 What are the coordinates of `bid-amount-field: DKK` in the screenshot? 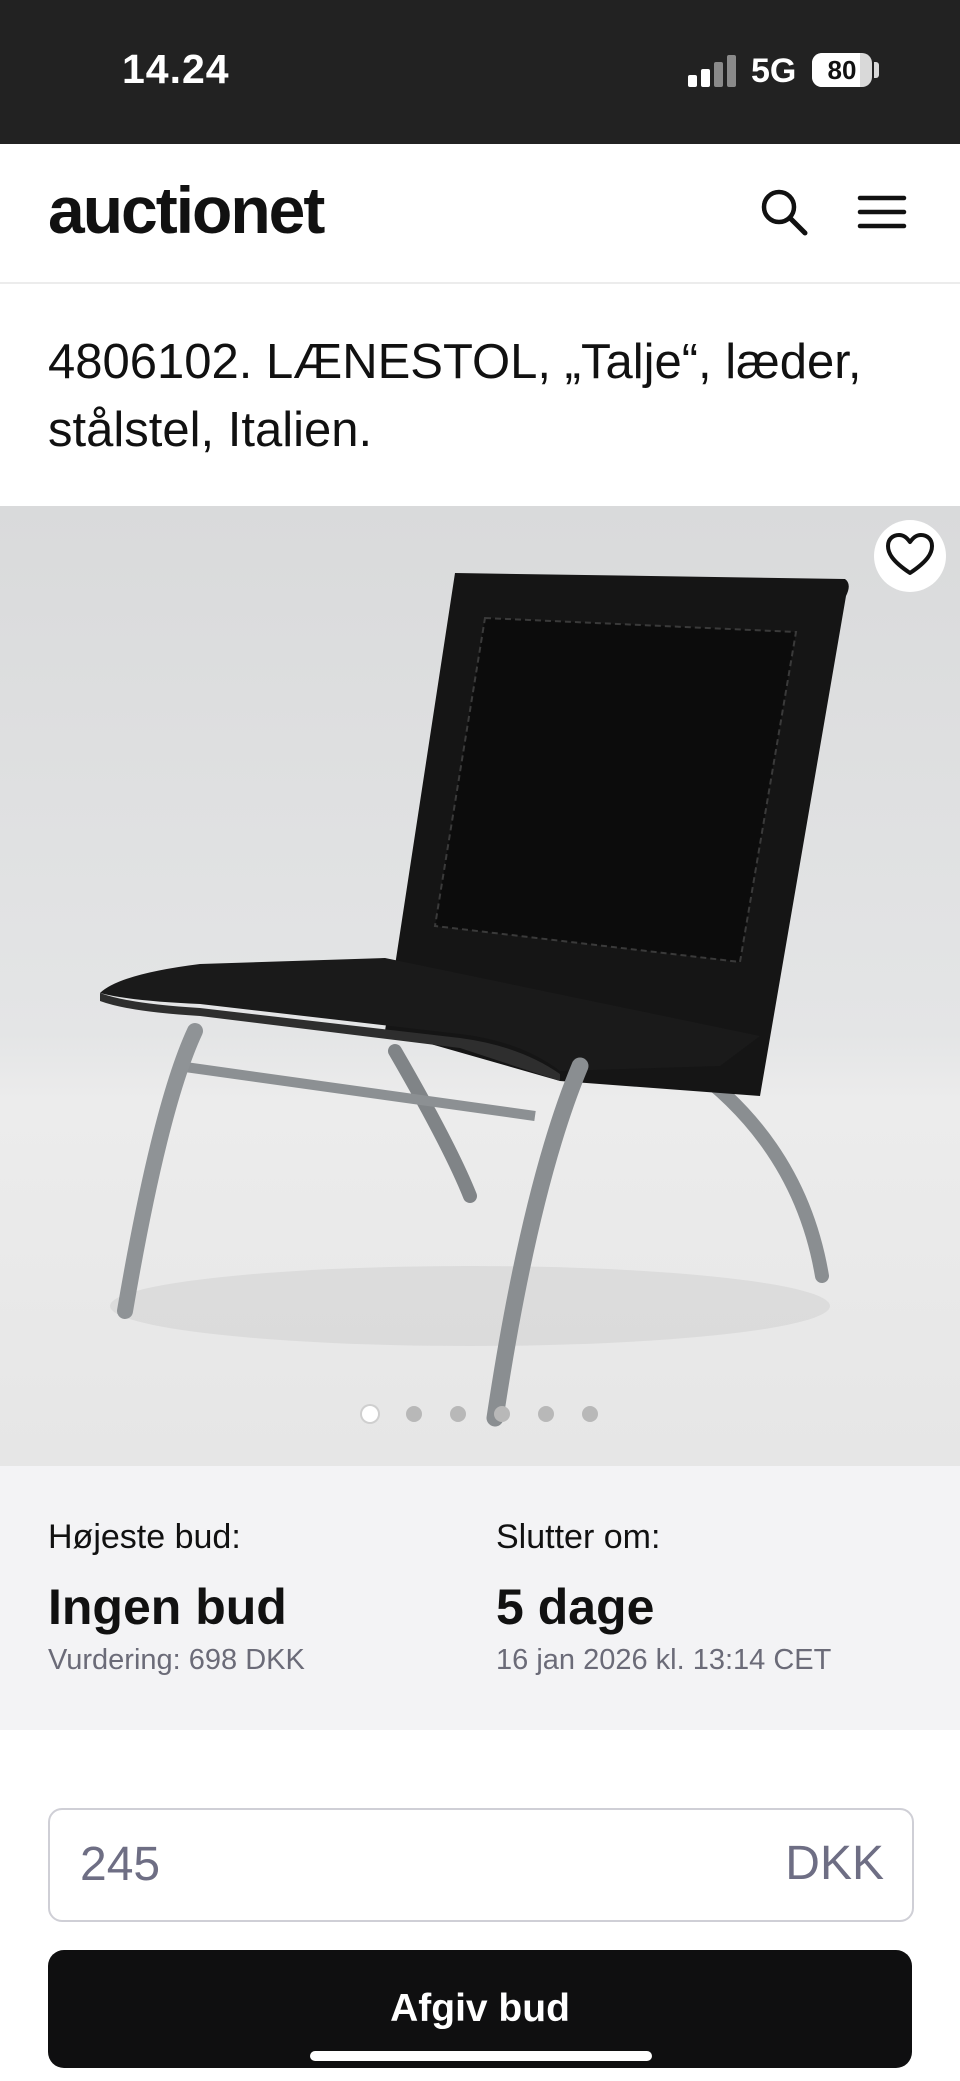 It's located at (481, 1865).